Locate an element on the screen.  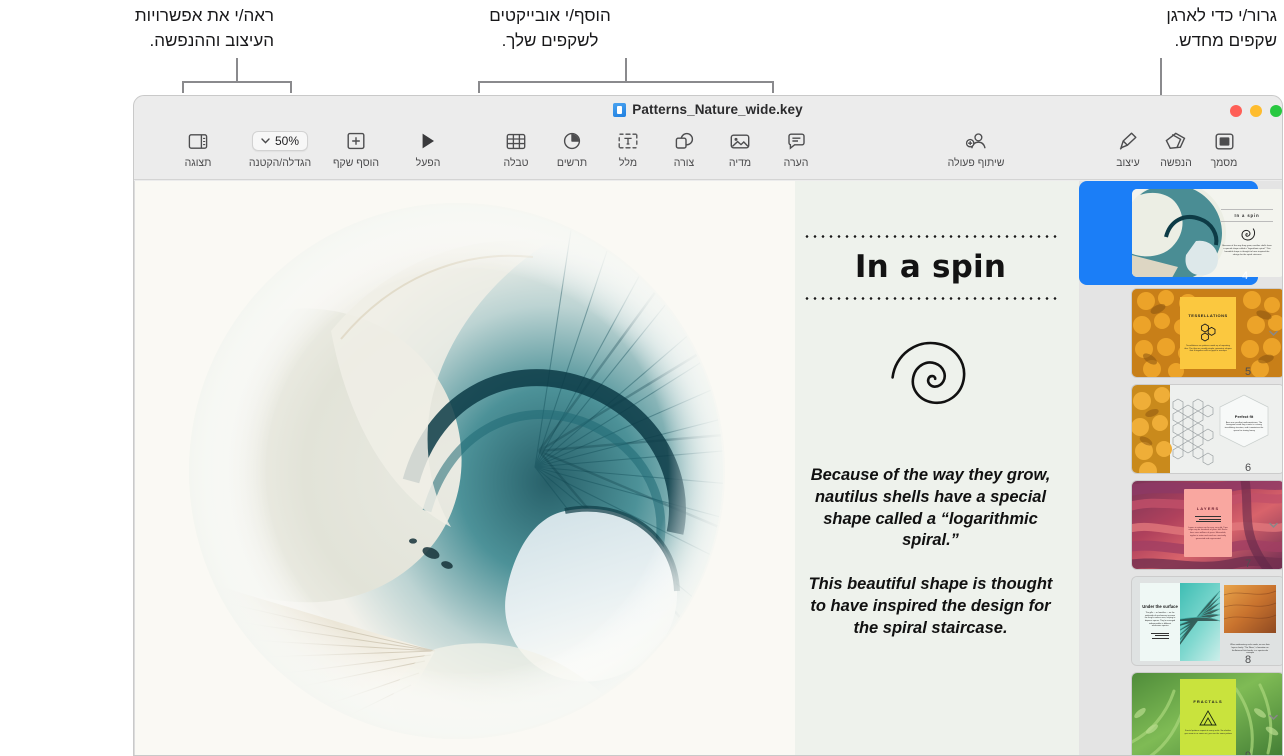
toolbar-item-comment: הערה is located at coordinates (796, 150).